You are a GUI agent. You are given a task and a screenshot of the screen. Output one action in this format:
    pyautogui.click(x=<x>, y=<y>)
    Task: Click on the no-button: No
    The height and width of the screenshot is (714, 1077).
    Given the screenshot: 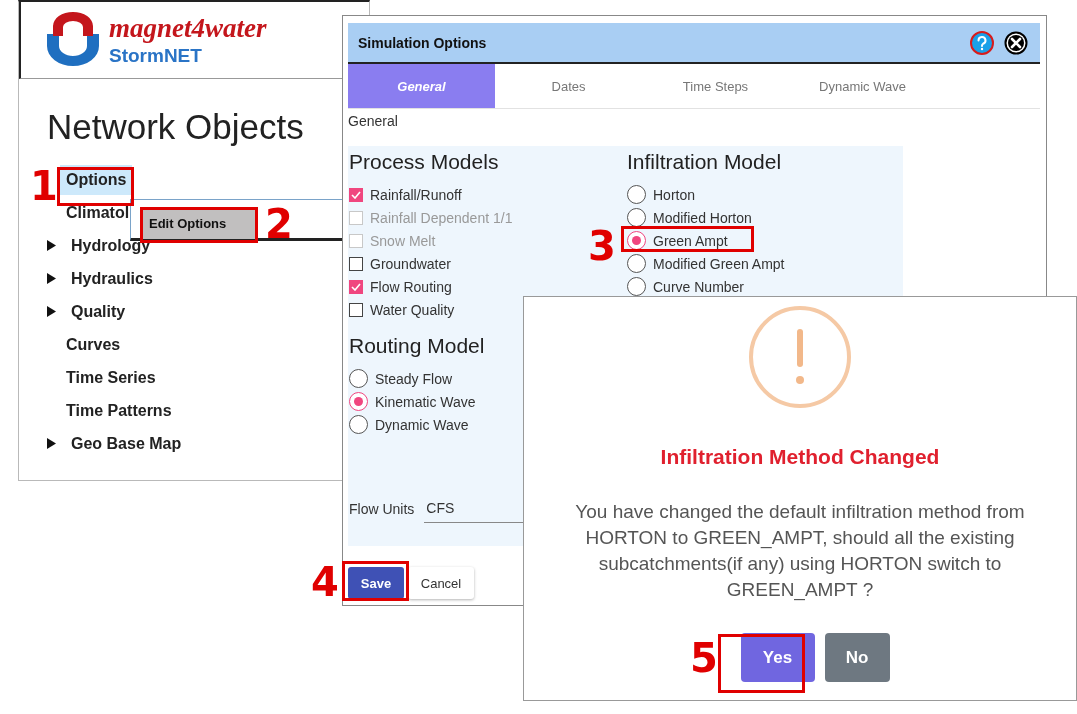 What is the action you would take?
    pyautogui.click(x=857, y=657)
    